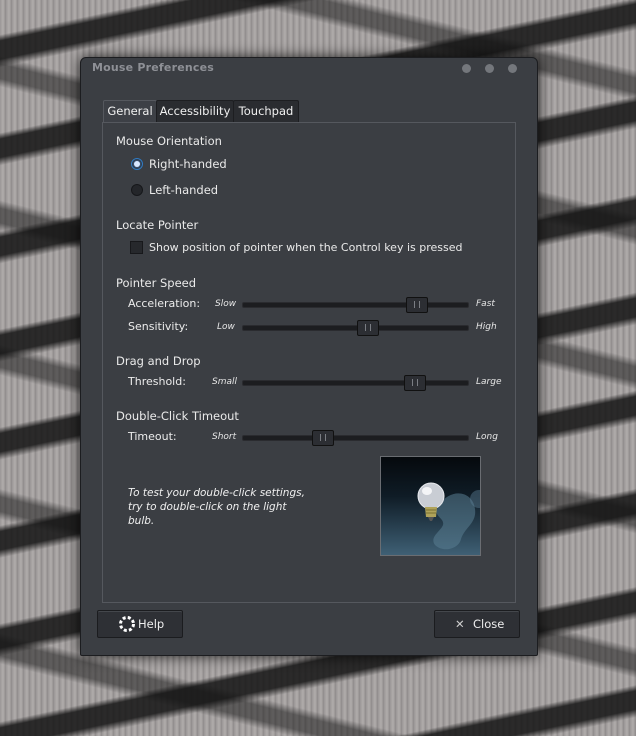  Describe the element at coordinates (487, 437) in the screenshot. I see `timeout-long-label: Long` at that location.